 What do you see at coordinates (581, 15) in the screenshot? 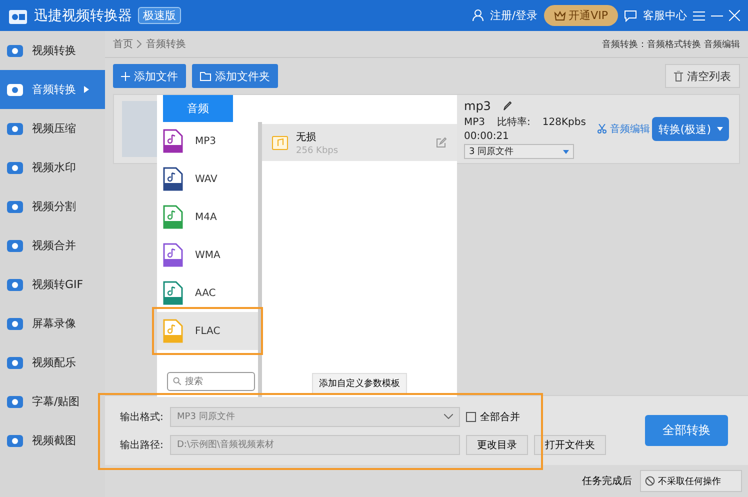
I see `vip-button: 开通VIP` at bounding box center [581, 15].